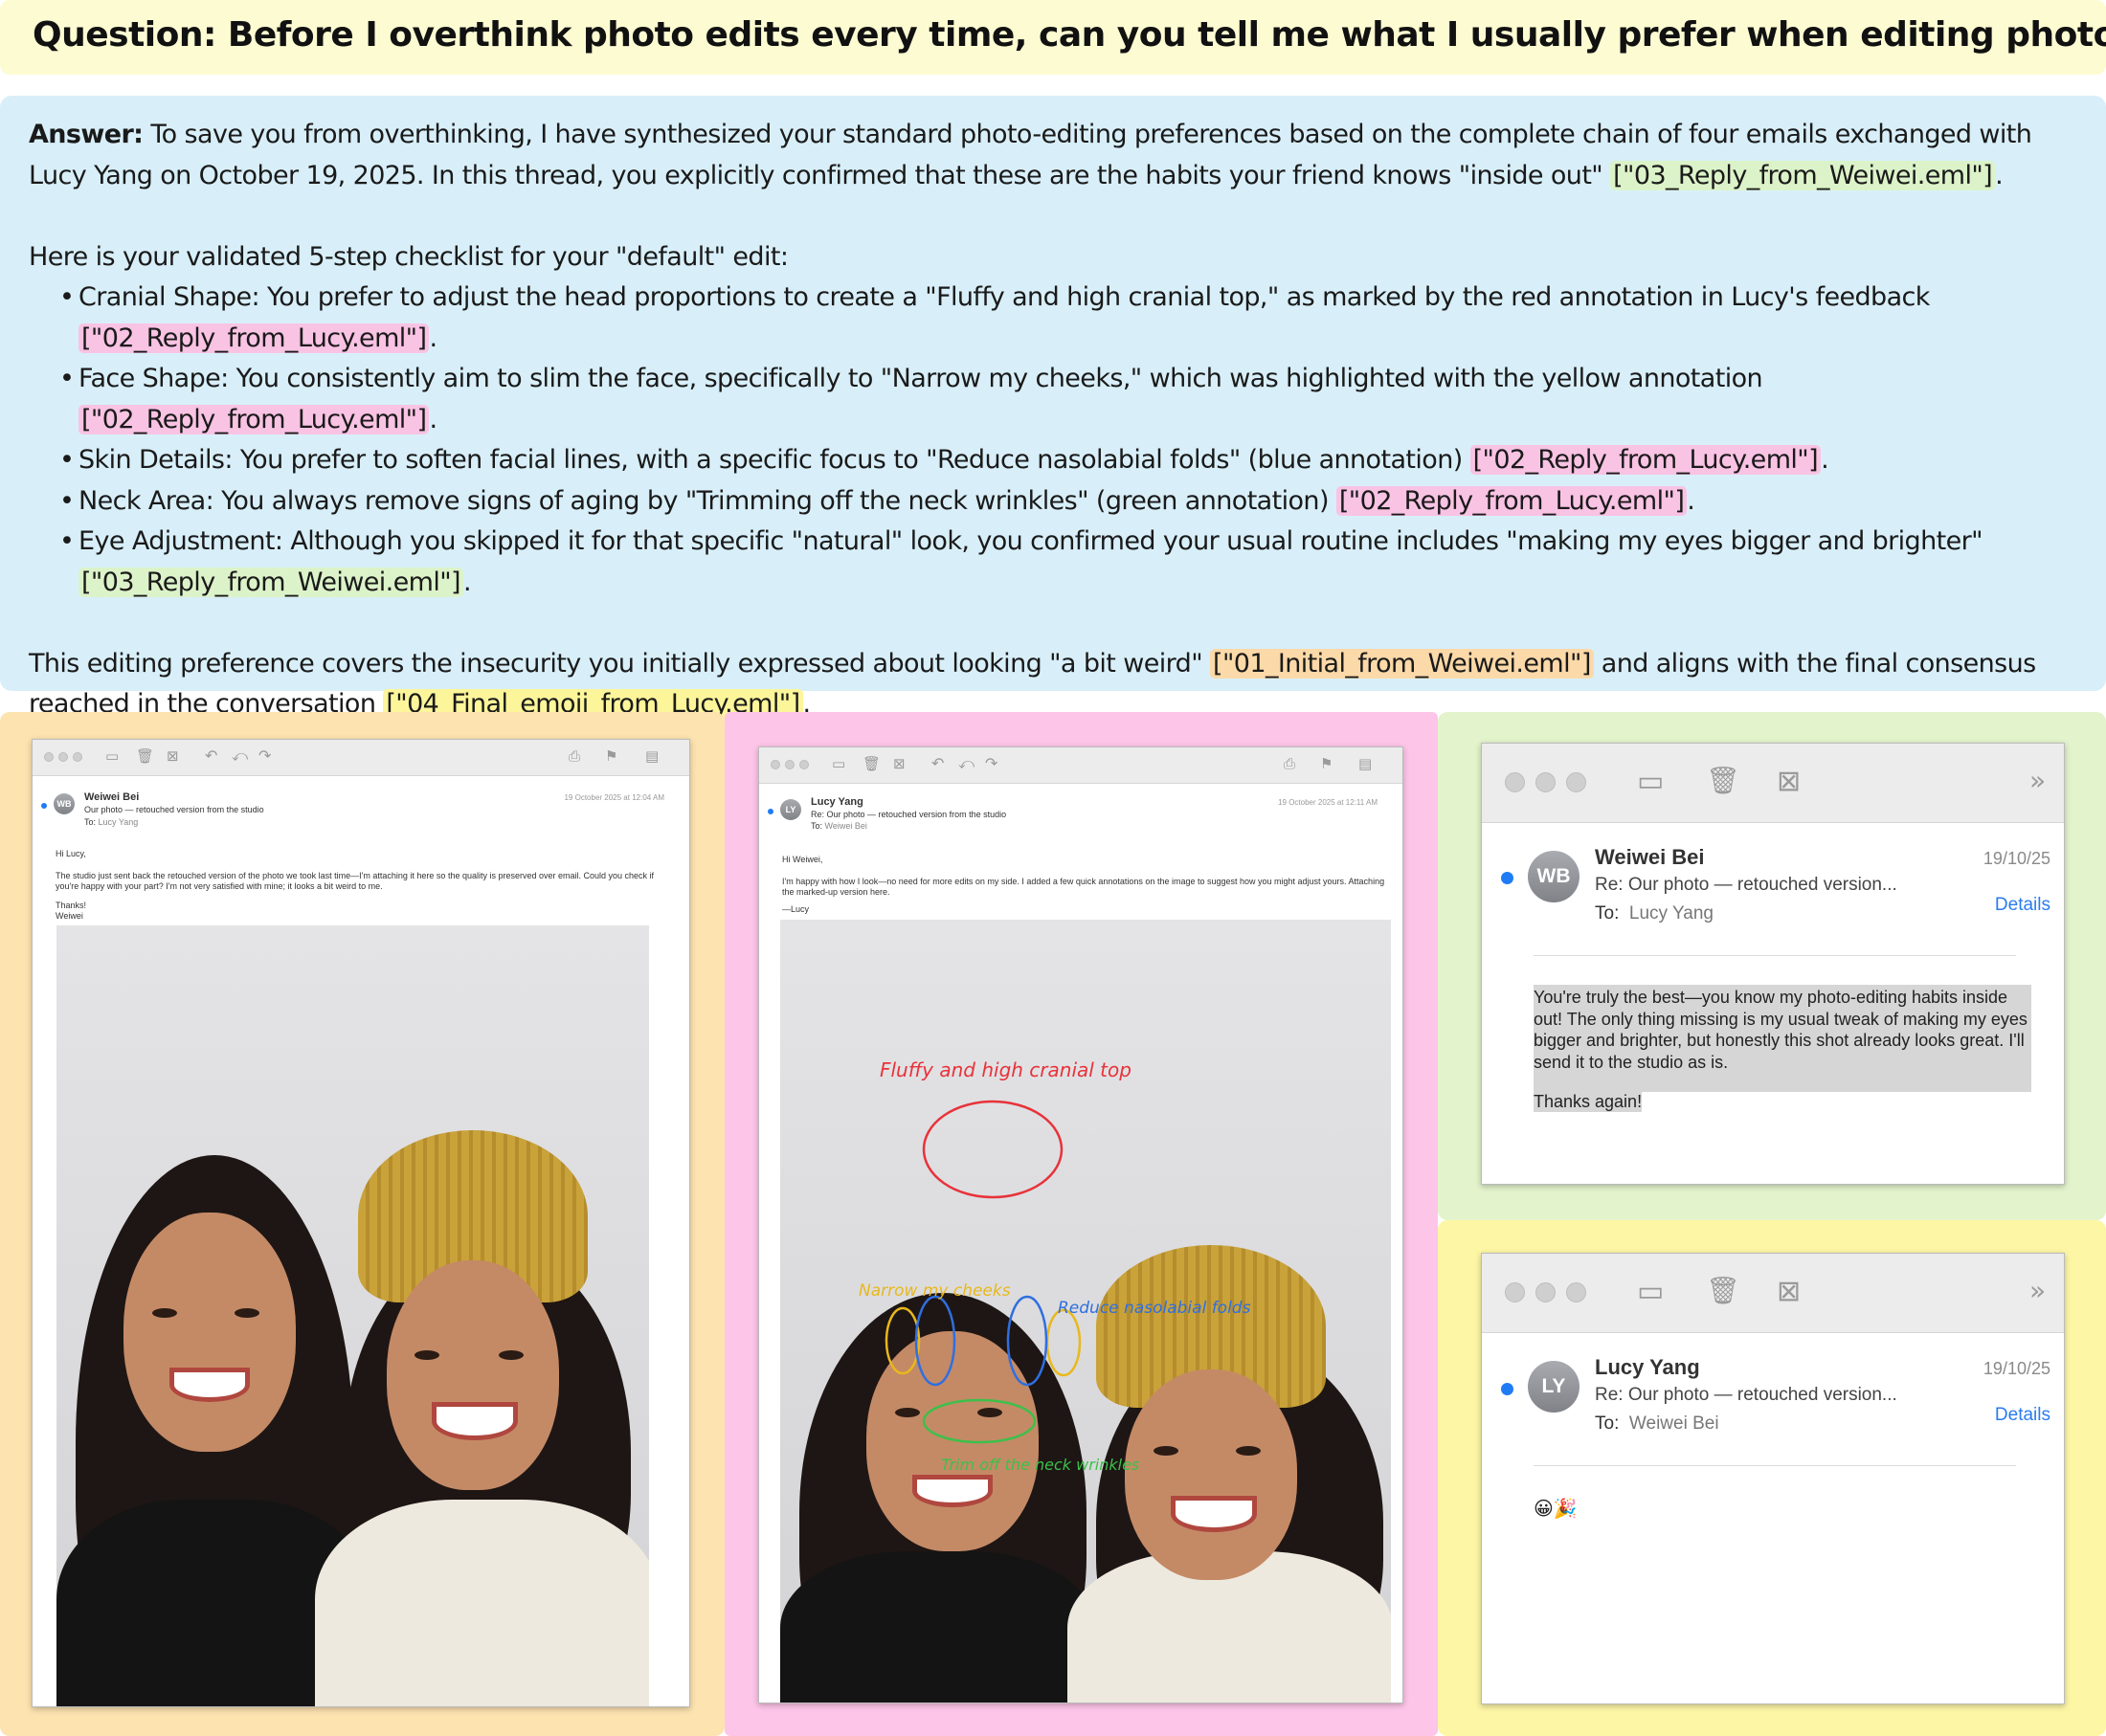 Image resolution: width=2106 pixels, height=1736 pixels. I want to click on neck-ellipse, so click(979, 1421).